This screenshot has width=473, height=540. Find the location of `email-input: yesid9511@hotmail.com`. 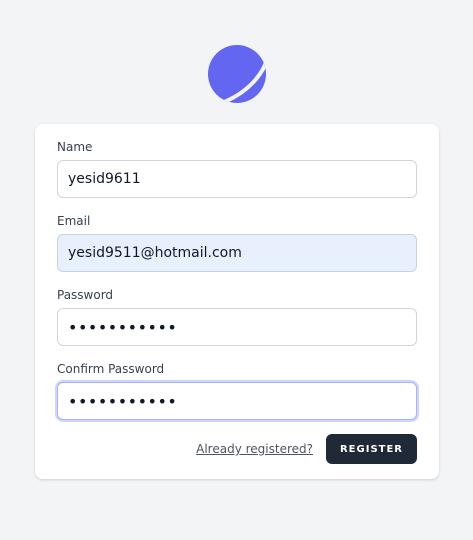

email-input: yesid9511@hotmail.com is located at coordinates (237, 253).